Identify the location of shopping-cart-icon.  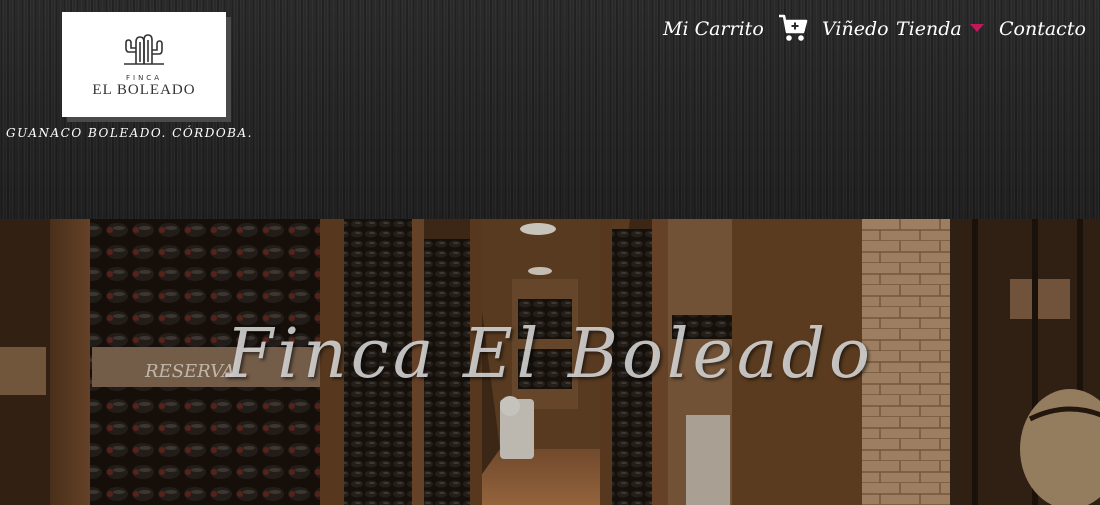
(793, 28).